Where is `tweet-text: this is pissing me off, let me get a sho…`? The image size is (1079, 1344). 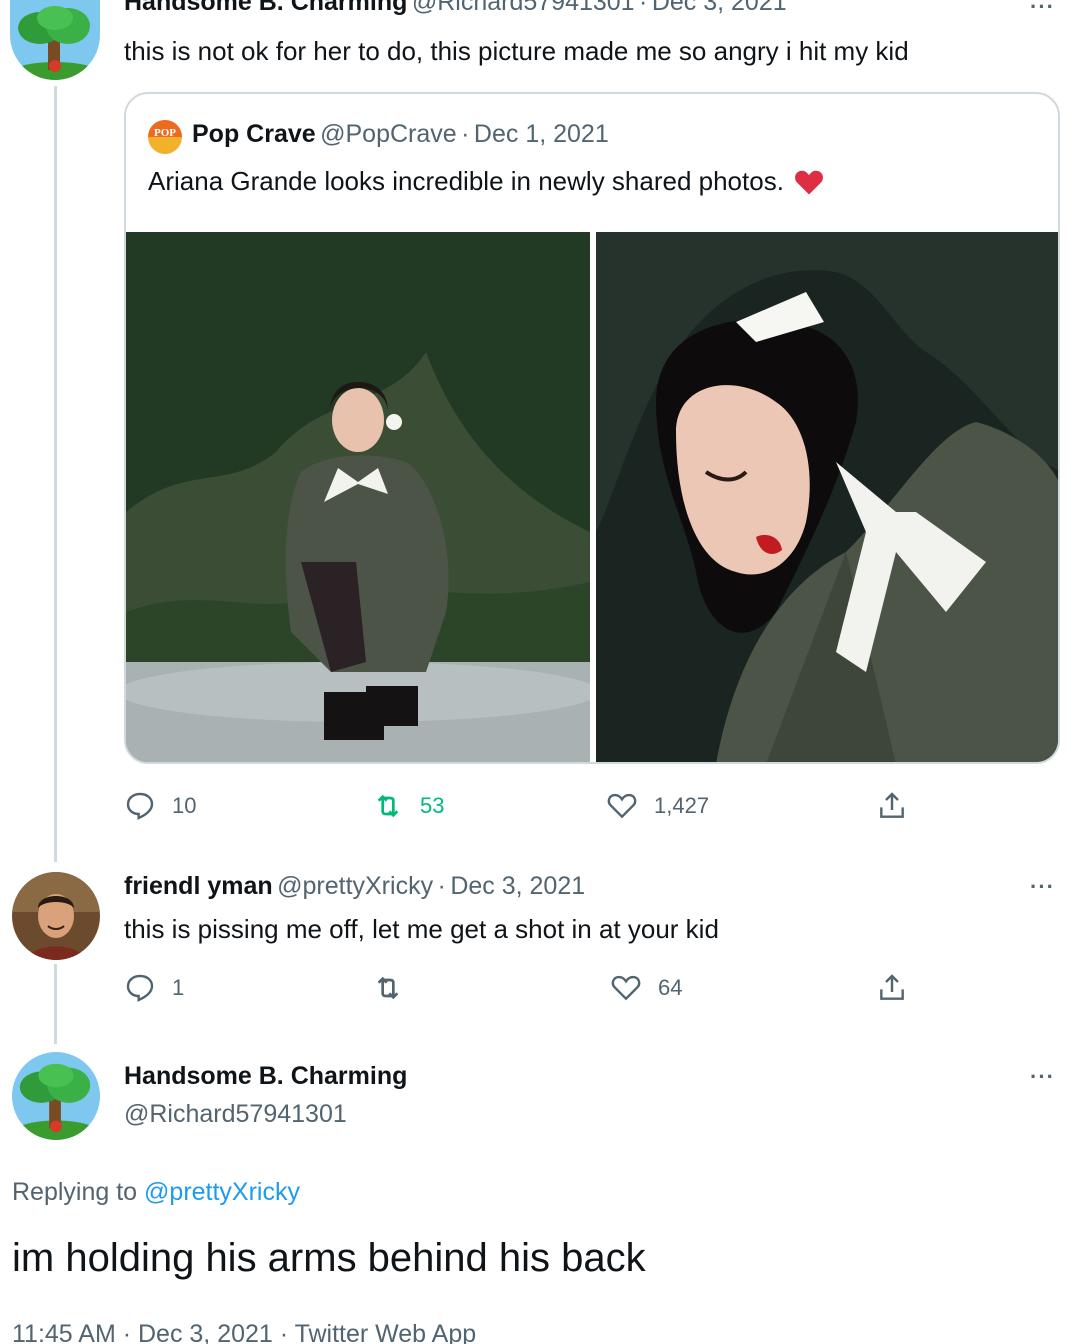
tweet-text: this is pissing me off, let me get a sho… is located at coordinates (421, 929).